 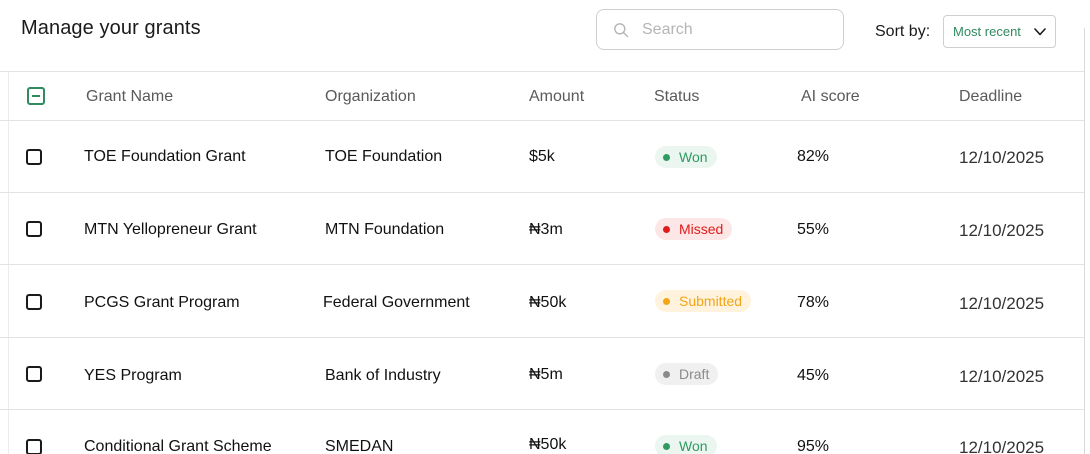 I want to click on column-header-ai-score: AI score, so click(x=830, y=97).